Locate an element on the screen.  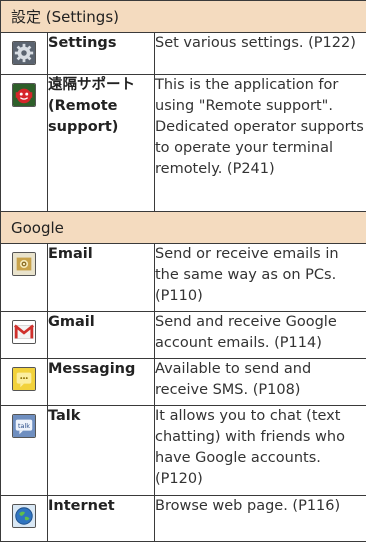
table-row: Settings Set various settings. (P122) is located at coordinates (183, 53).